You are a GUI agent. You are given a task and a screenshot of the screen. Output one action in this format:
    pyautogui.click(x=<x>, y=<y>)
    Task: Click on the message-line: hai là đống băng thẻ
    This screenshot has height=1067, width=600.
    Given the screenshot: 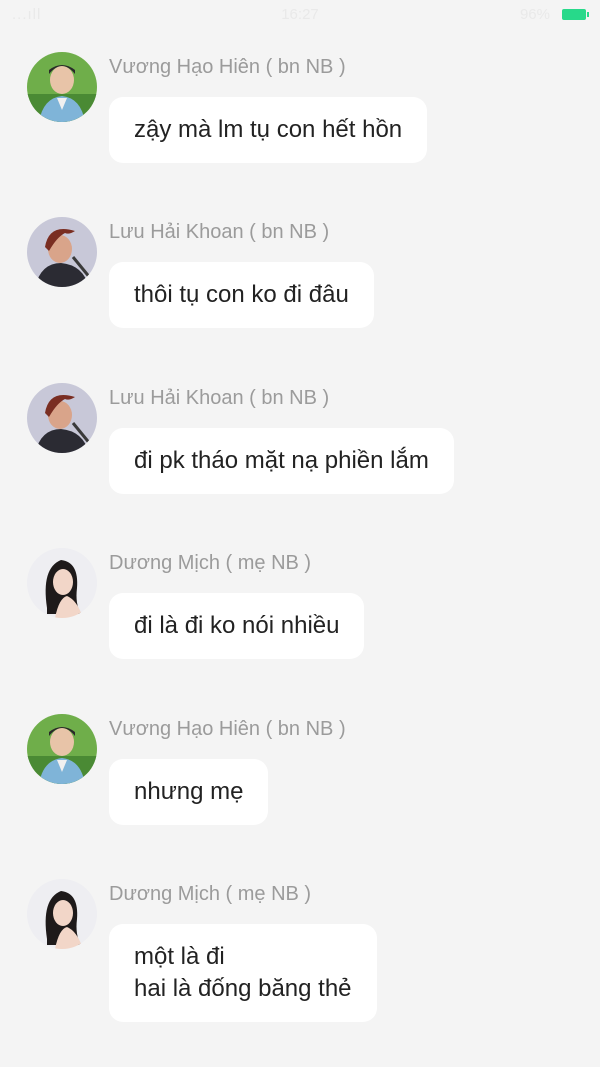 What is the action you would take?
    pyautogui.click(x=243, y=988)
    